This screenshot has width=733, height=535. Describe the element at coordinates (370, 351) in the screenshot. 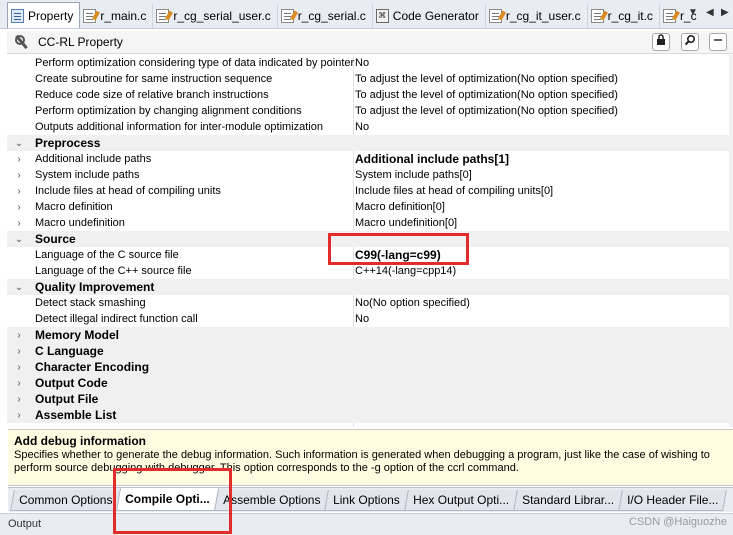

I see `category-c-language: › C Language` at that location.